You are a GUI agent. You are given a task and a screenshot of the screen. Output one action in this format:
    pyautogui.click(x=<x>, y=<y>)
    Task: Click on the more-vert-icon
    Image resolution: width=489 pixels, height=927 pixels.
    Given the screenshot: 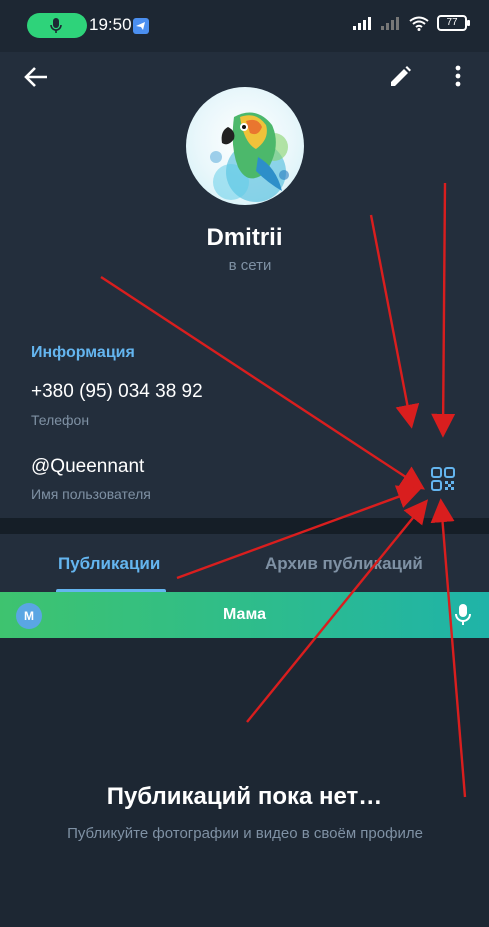 What is the action you would take?
    pyautogui.click(x=458, y=76)
    